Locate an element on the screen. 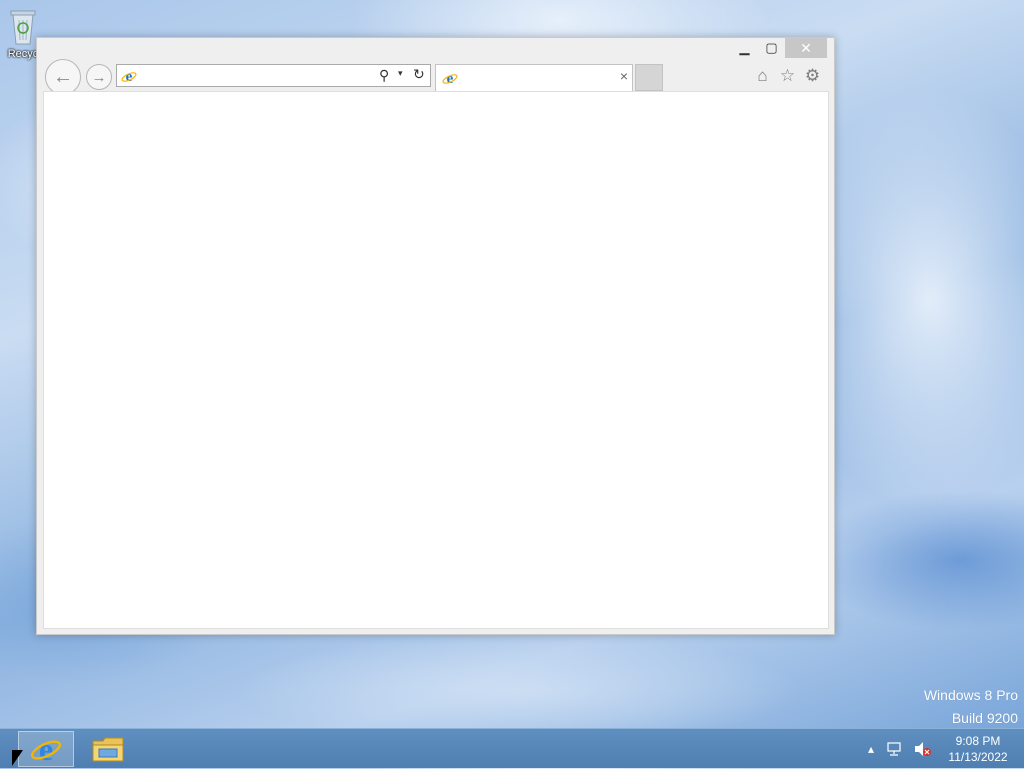 The height and width of the screenshot is (769, 1024). mouse-cursor is located at coordinates (17, 758).